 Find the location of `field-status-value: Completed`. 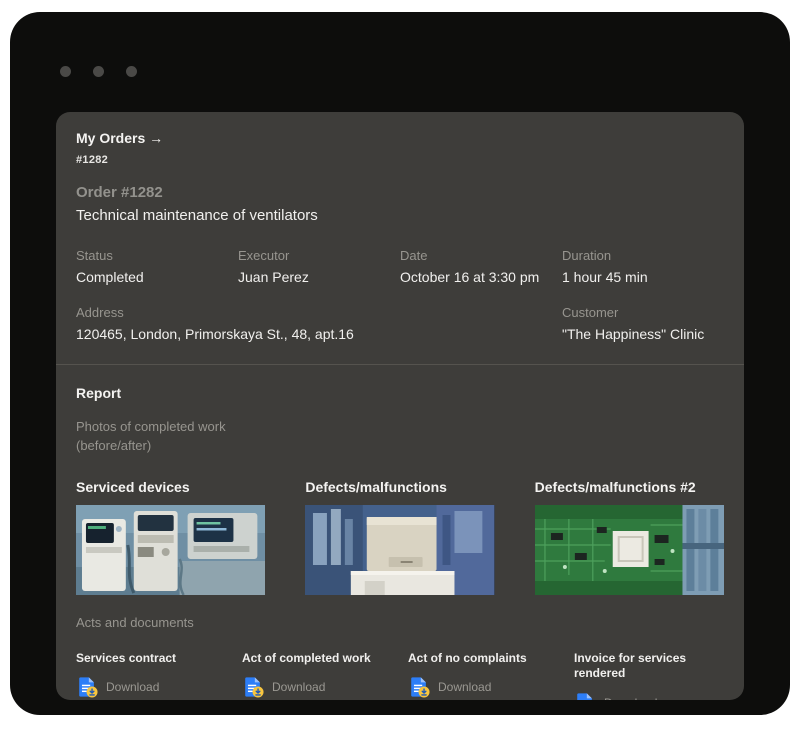

field-status-value: Completed is located at coordinates (110, 277).